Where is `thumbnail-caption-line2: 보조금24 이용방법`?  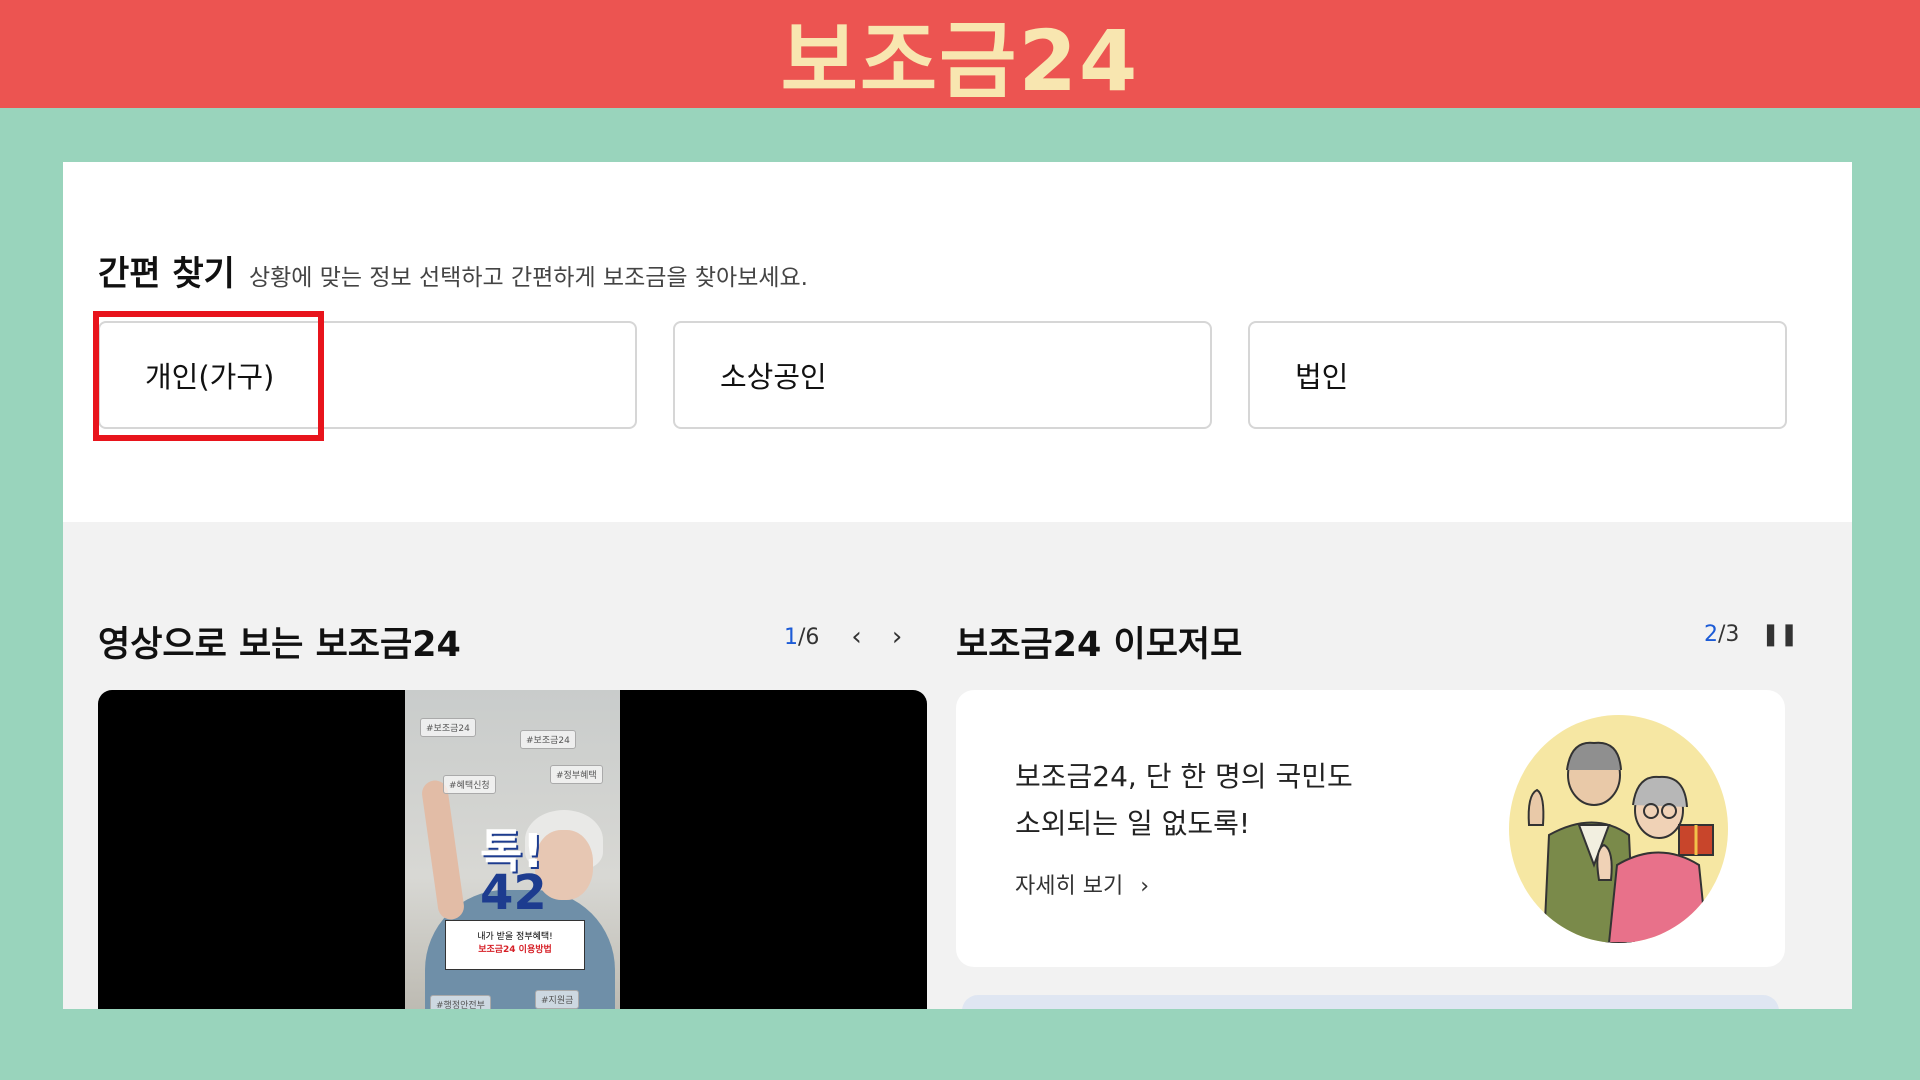 thumbnail-caption-line2: 보조금24 이용방법 is located at coordinates (515, 950).